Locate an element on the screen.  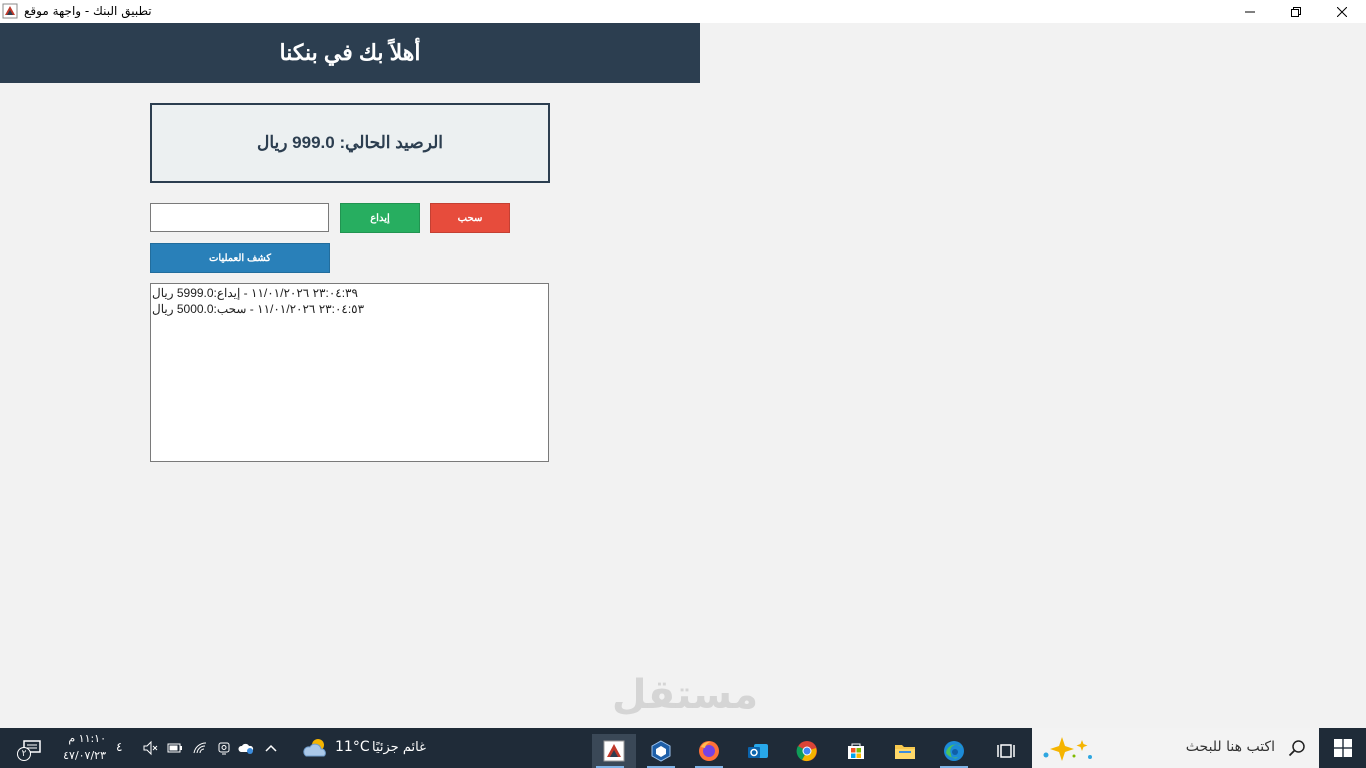
minimize-icon is located at coordinates (1250, 11).